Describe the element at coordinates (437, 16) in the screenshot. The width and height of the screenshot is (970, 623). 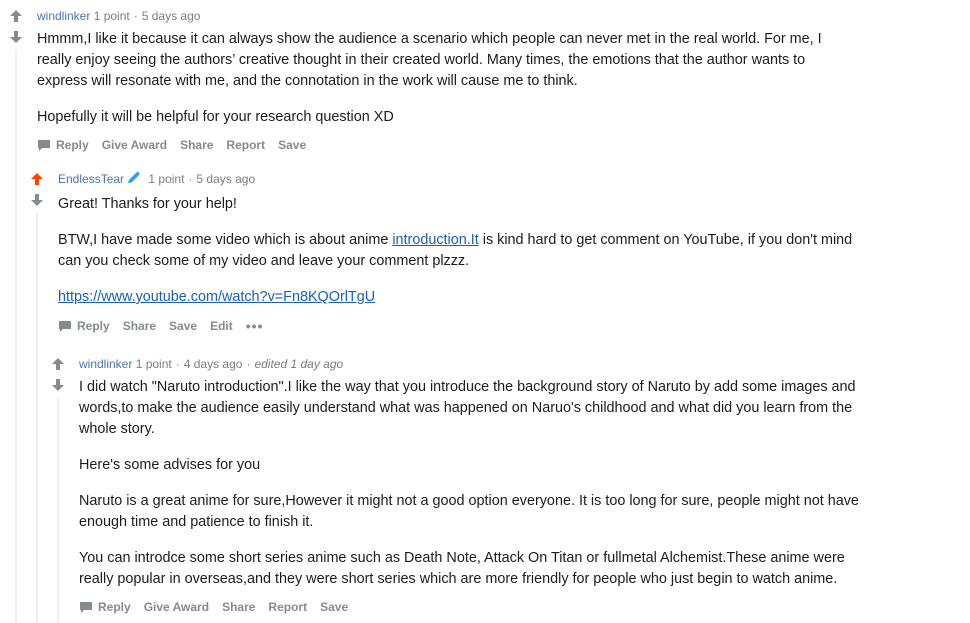
I see `comment-meta: windlinker 1 point · 5 days ago` at that location.